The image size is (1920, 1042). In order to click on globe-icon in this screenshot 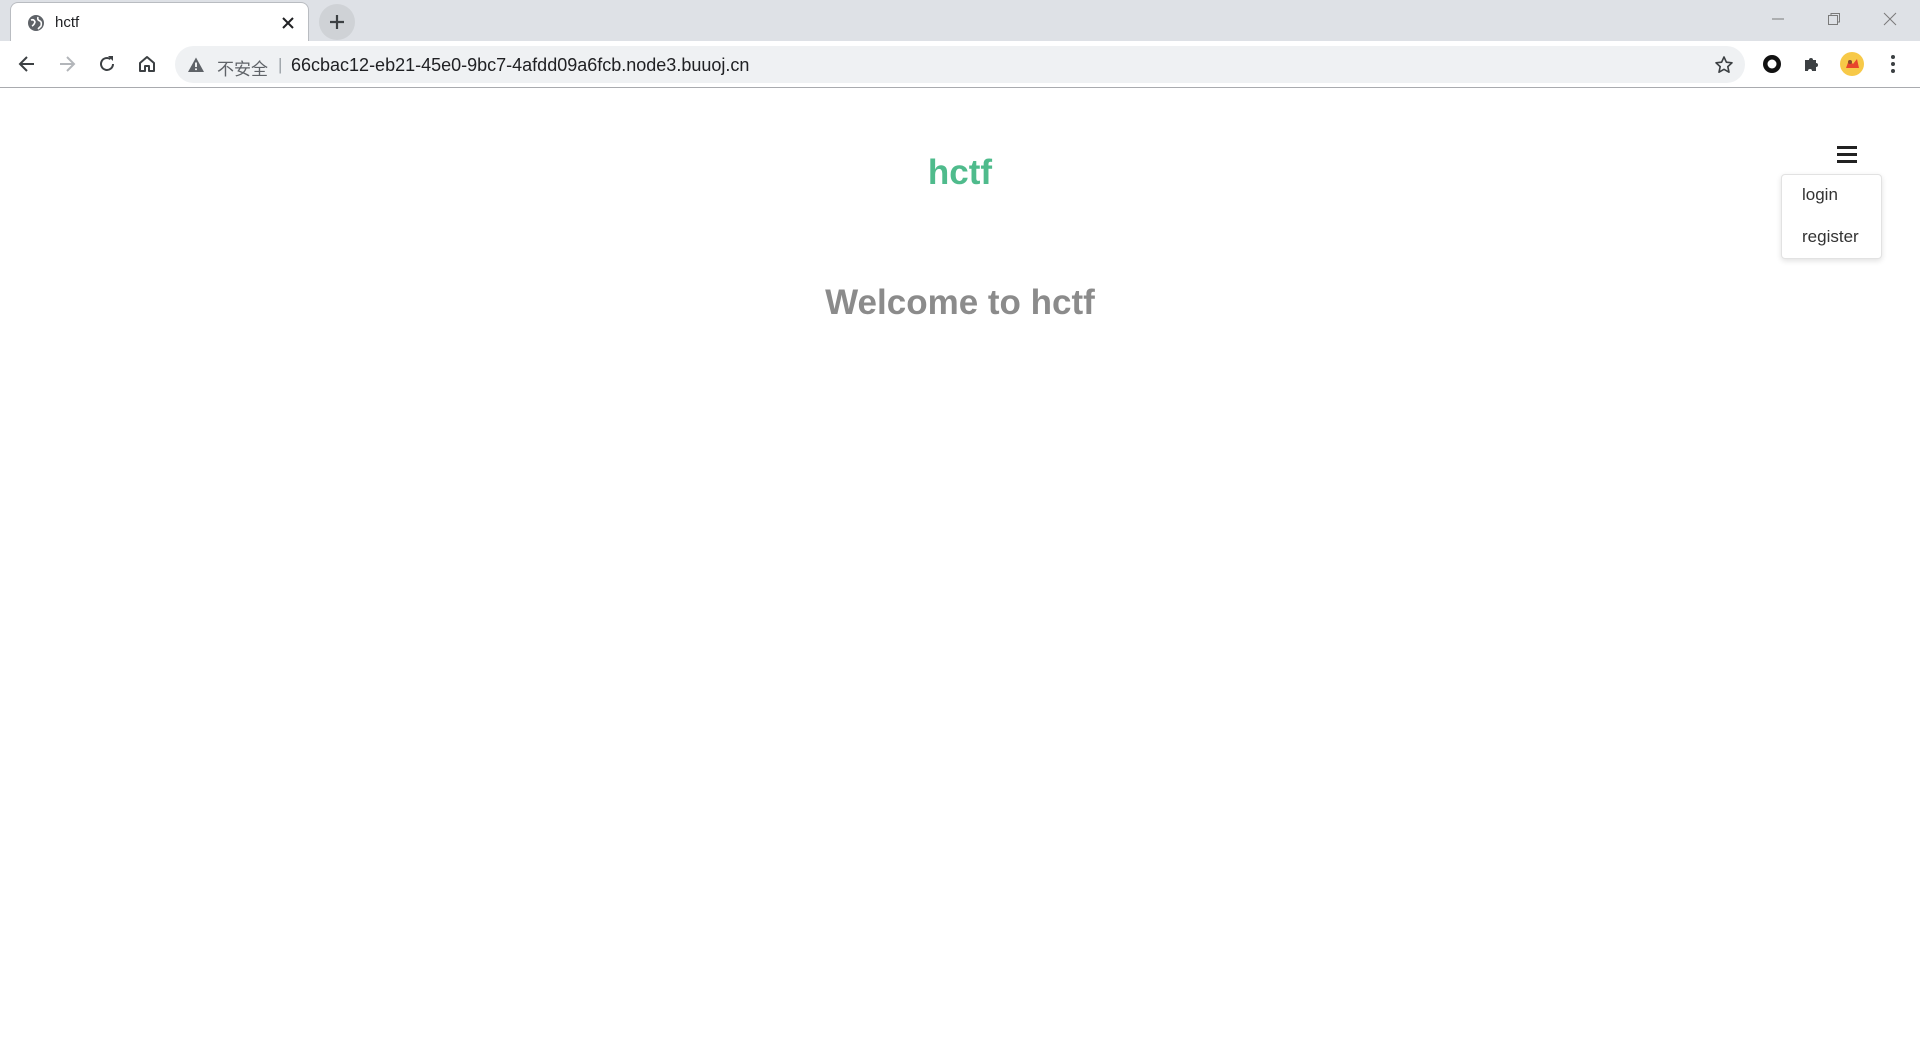, I will do `click(36, 23)`.